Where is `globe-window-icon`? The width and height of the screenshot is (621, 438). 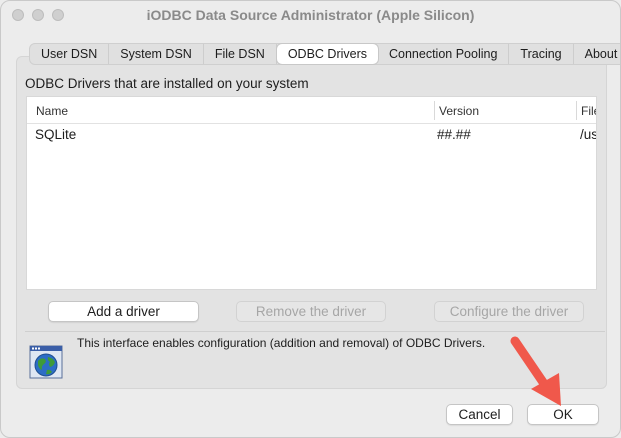
globe-window-icon is located at coordinates (46, 362).